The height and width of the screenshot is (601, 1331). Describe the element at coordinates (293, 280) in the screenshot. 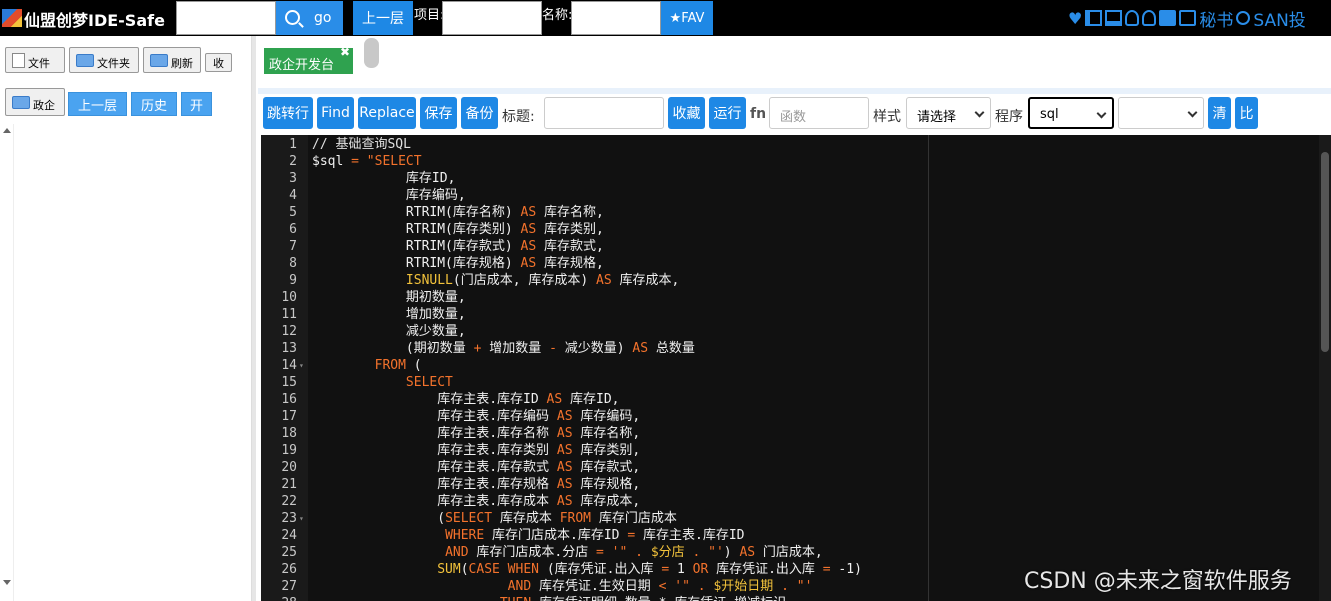

I see `line-number: 9` at that location.